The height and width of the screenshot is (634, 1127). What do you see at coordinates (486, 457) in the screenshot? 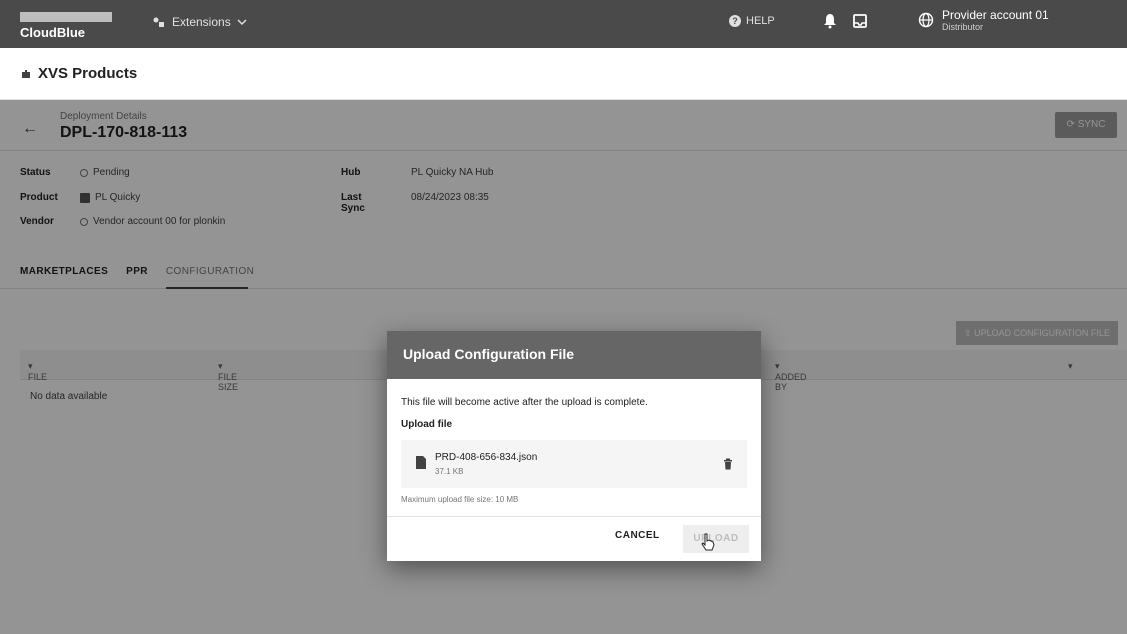
I see `file-name: PRD-408-656-834.json` at bounding box center [486, 457].